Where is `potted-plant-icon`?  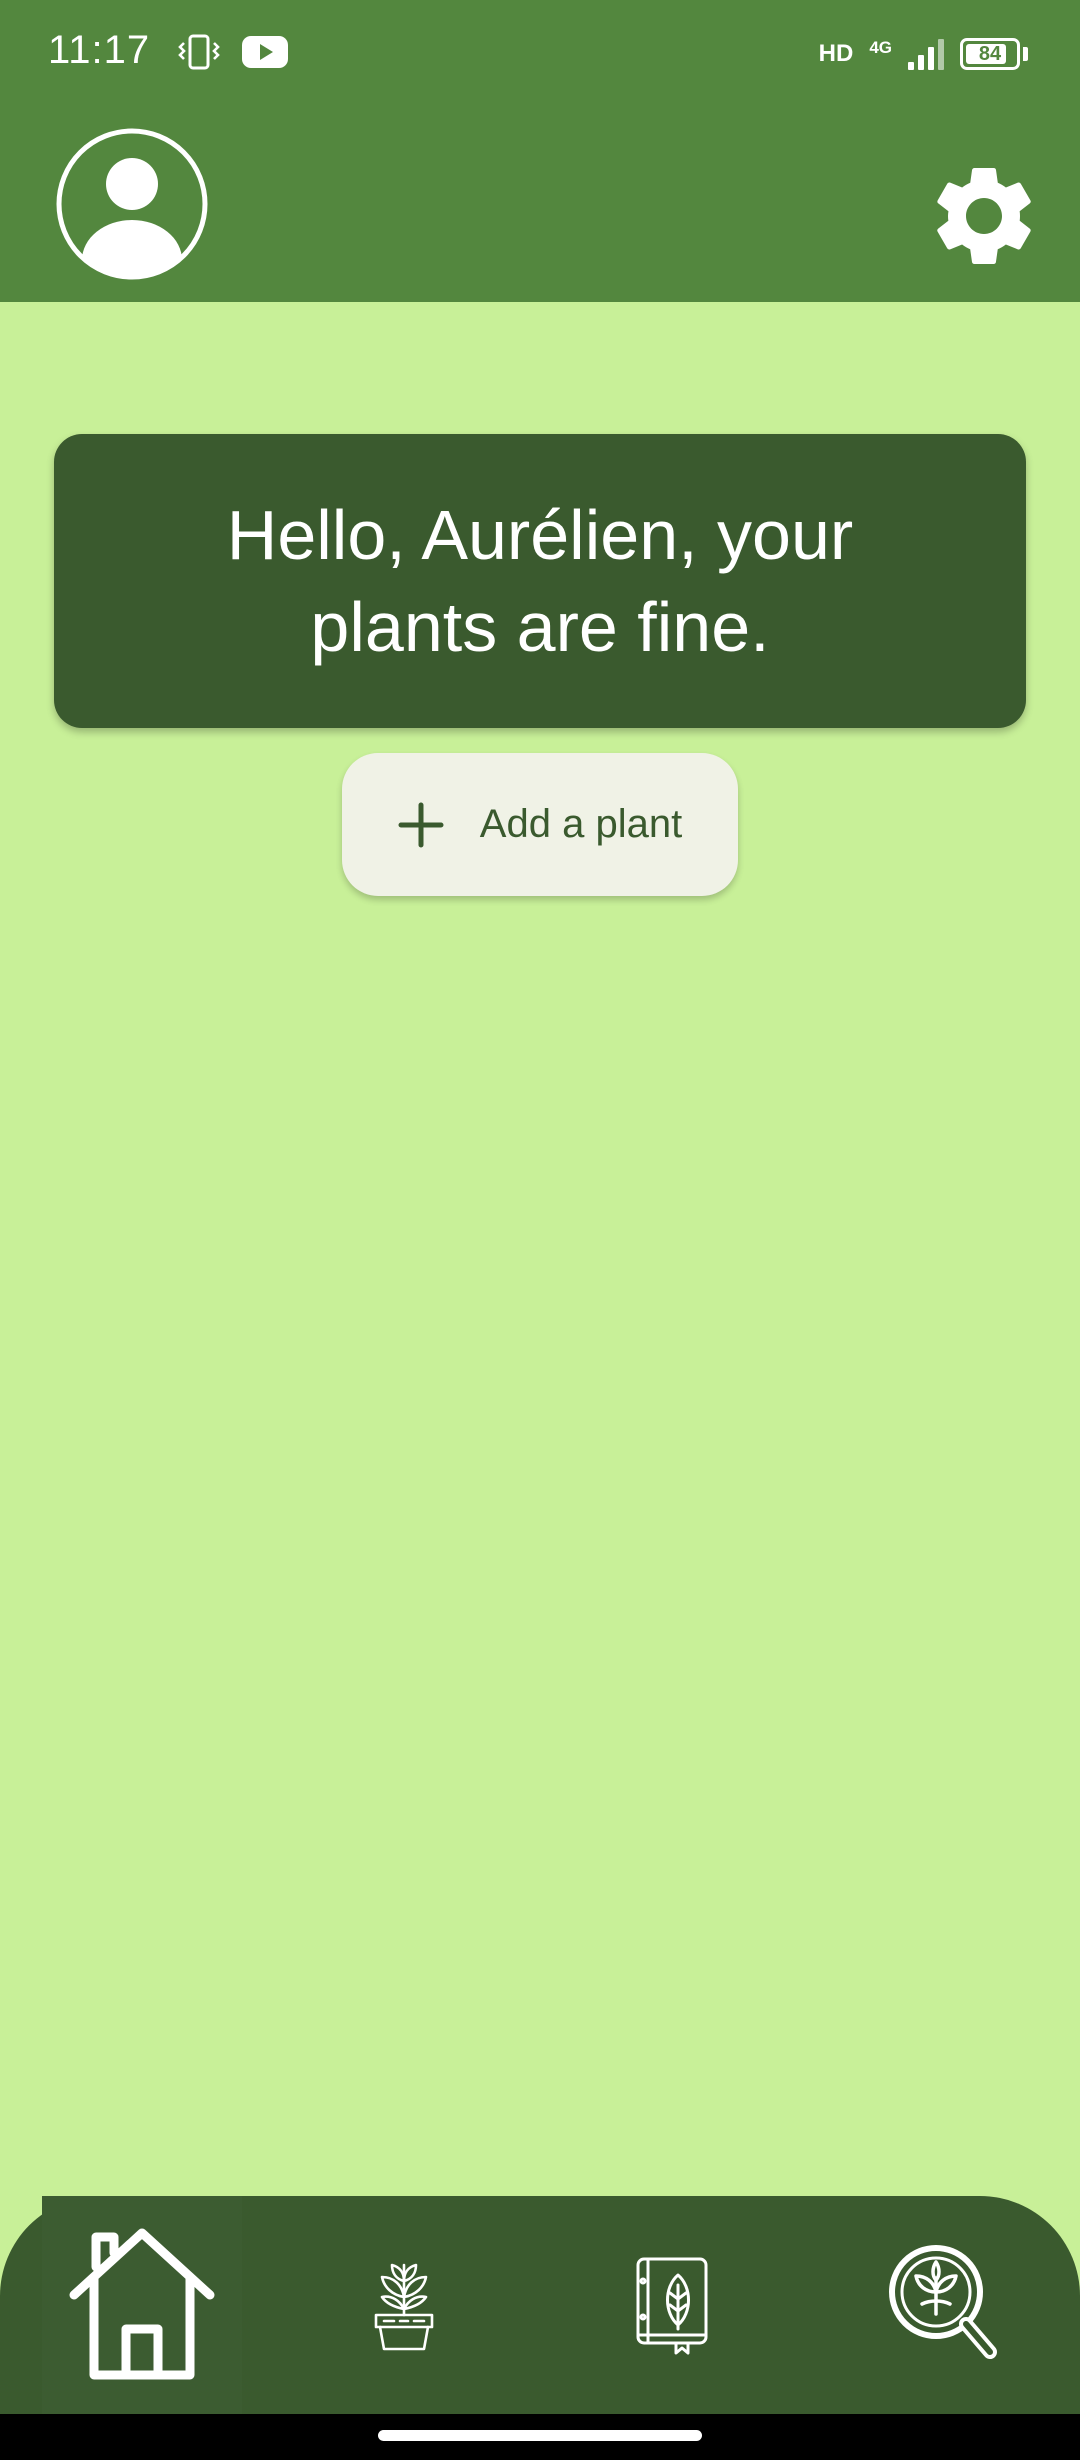
potted-plant-icon is located at coordinates (404, 2307).